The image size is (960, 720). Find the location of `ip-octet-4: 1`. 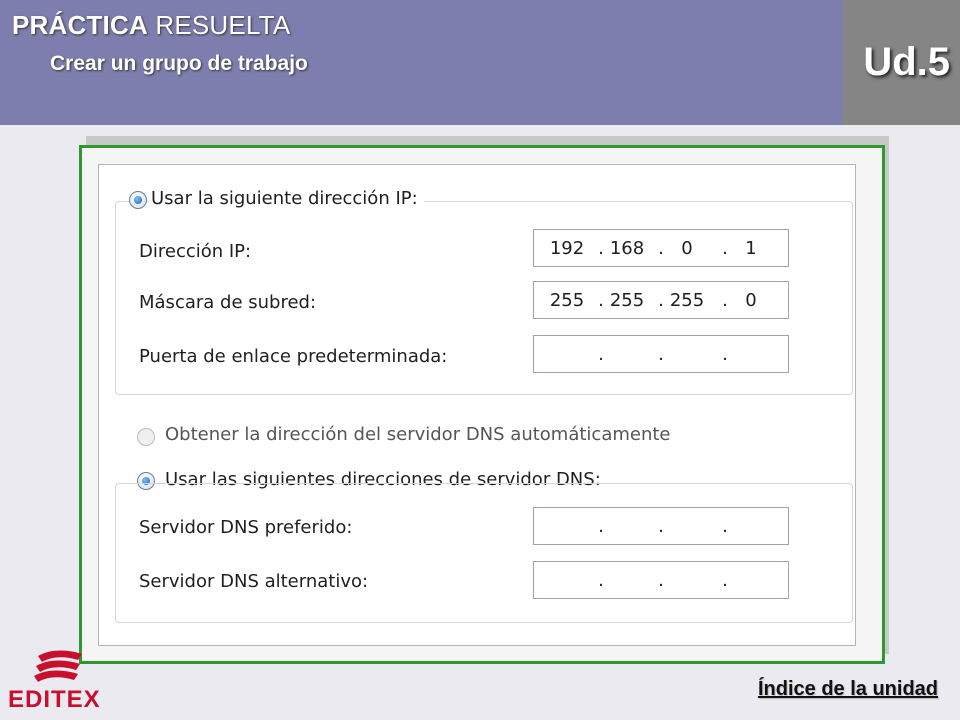

ip-octet-4: 1 is located at coordinates (751, 248).